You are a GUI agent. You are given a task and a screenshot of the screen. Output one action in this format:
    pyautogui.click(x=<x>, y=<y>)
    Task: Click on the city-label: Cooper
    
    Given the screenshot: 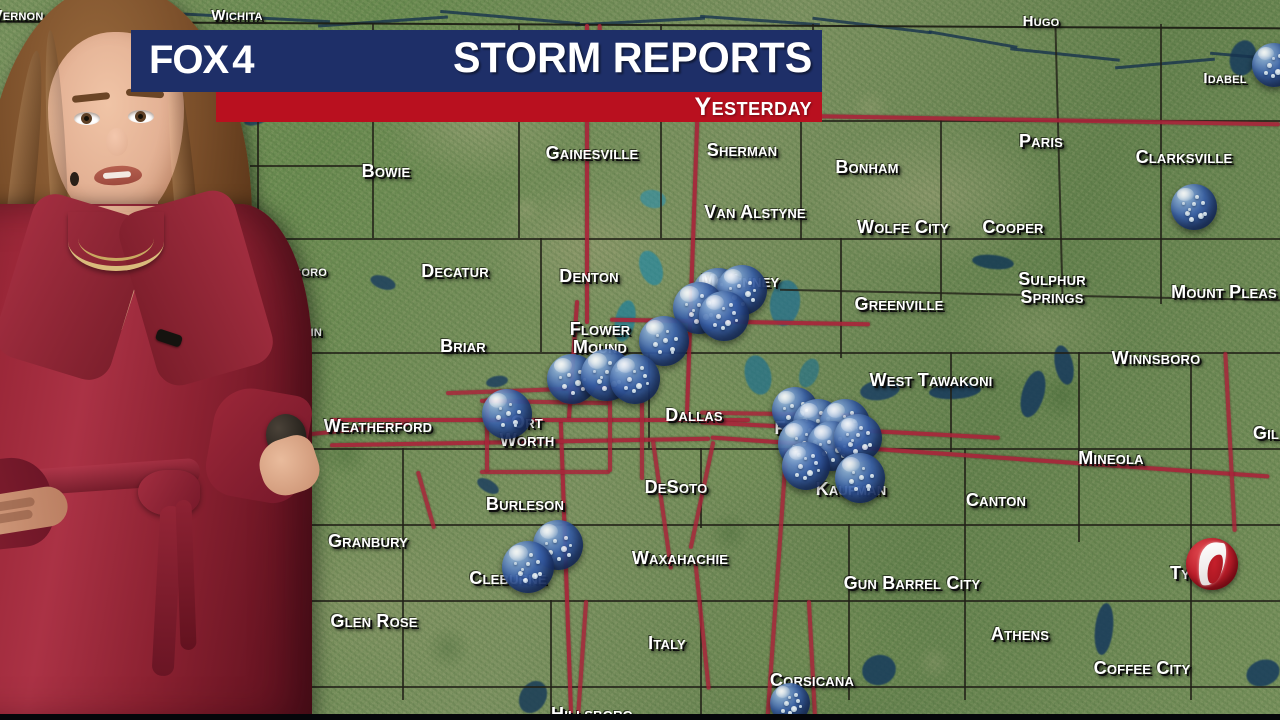 What is the action you would take?
    pyautogui.click(x=1013, y=227)
    